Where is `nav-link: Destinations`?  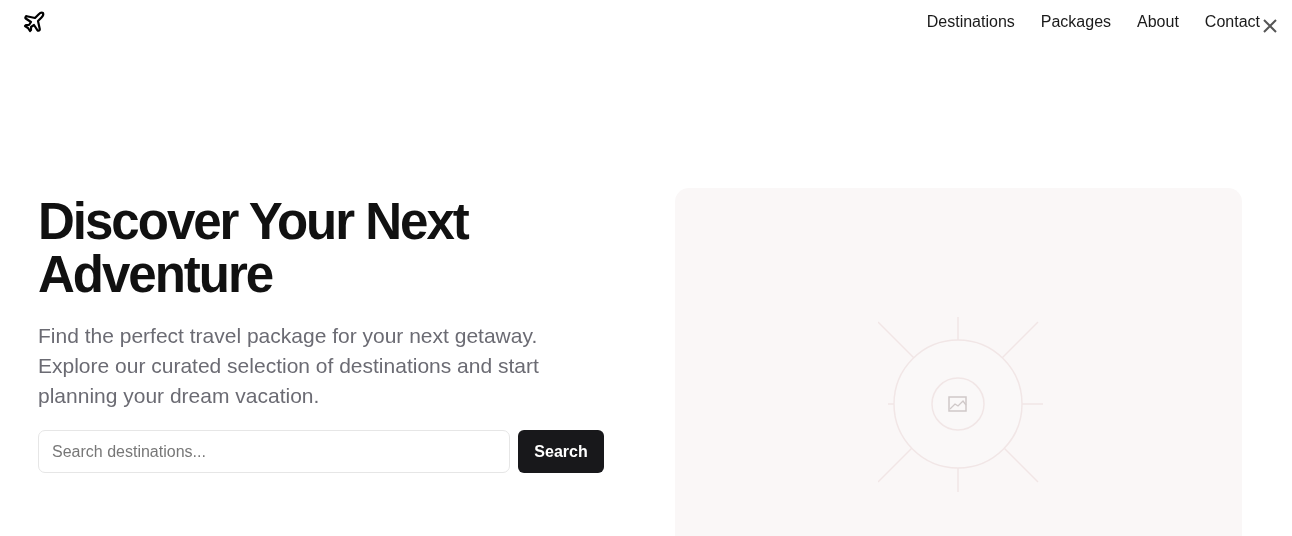
nav-link: Destinations is located at coordinates (970, 22).